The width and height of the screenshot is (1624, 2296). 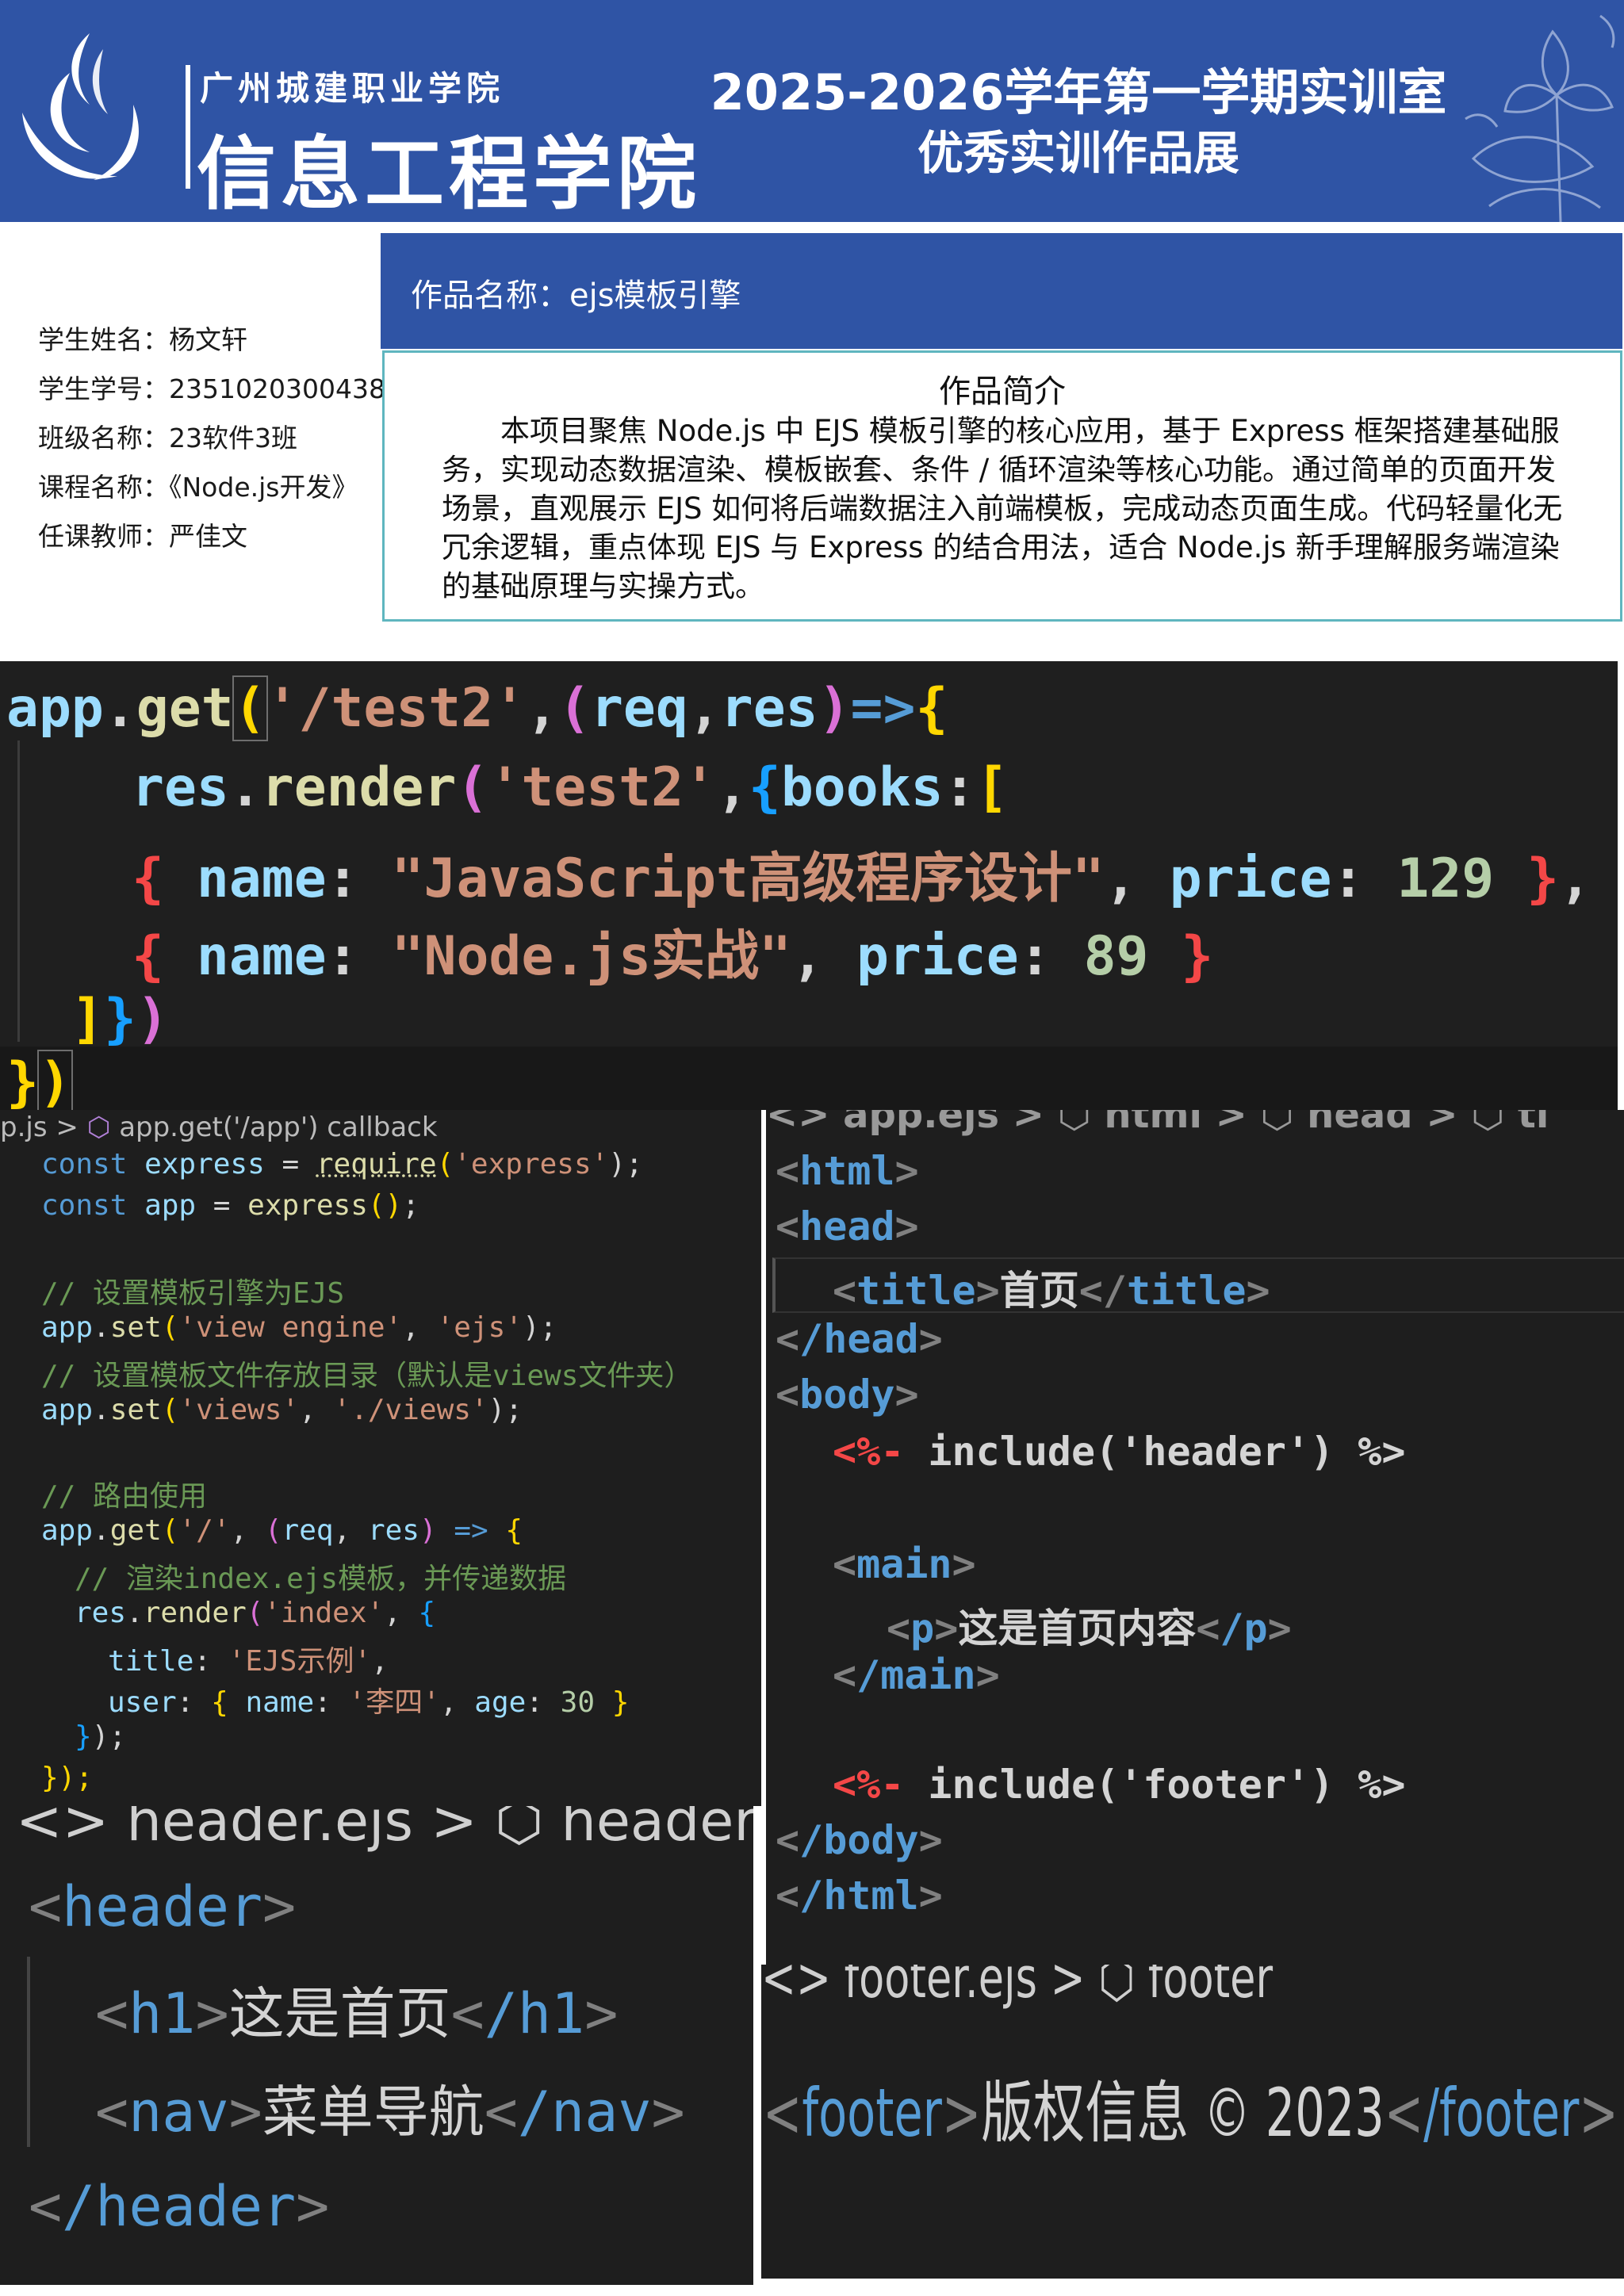 I want to click on student-name: 学生姓名：杨文轩, so click(x=142, y=340).